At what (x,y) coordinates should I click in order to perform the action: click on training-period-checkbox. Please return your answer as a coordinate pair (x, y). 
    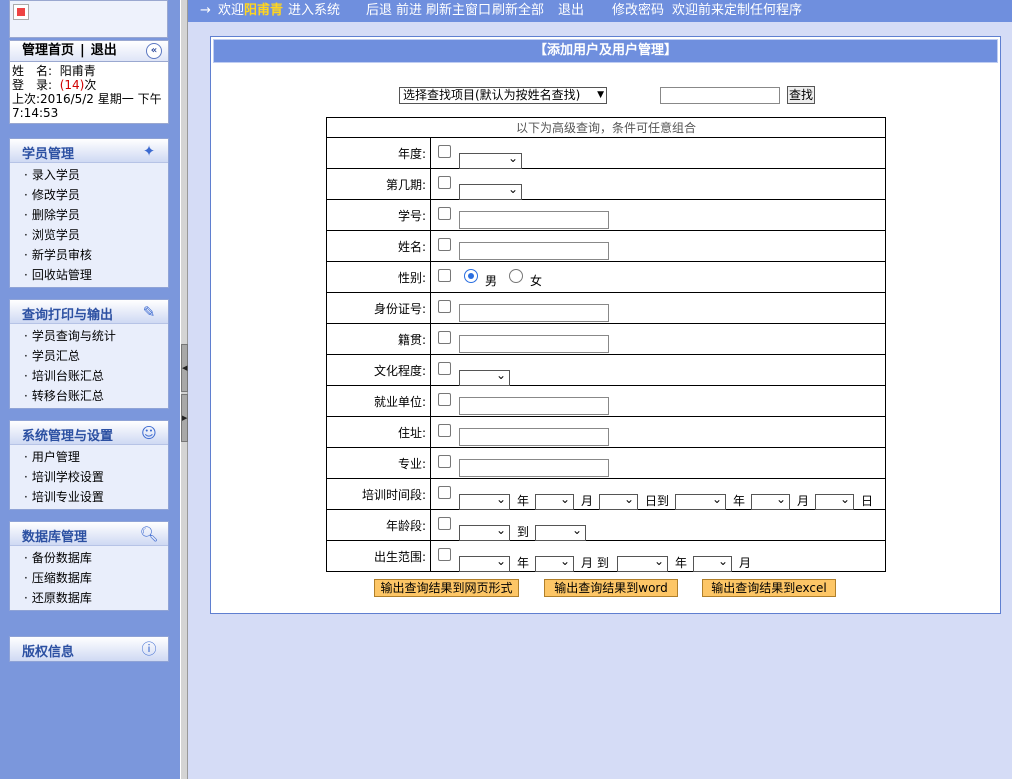
    Looking at the image, I should click on (444, 492).